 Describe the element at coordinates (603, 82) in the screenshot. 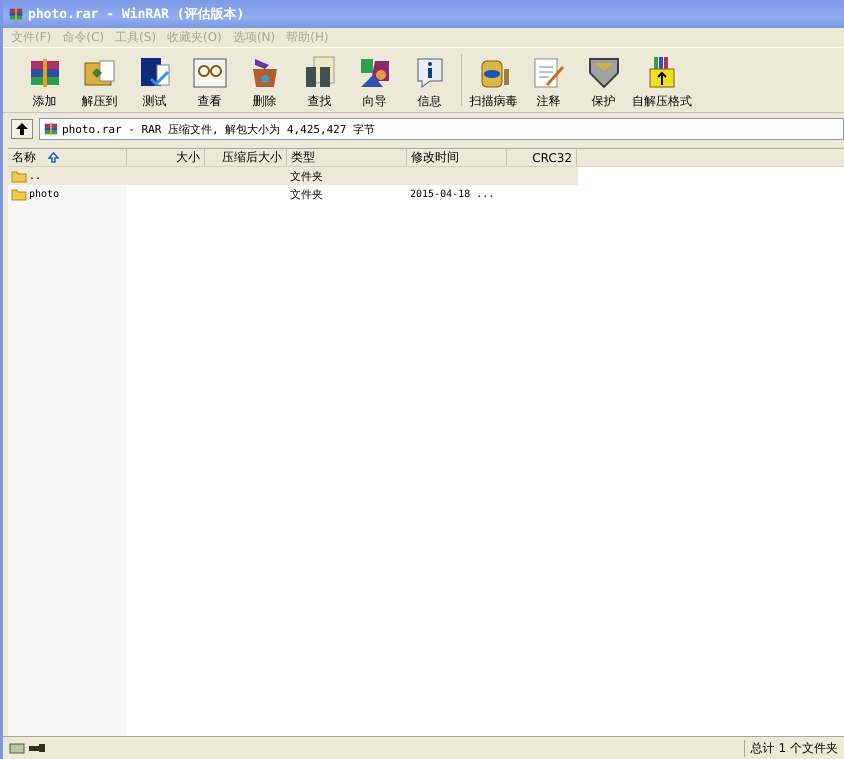

I see `toolbar-button: 保护` at that location.